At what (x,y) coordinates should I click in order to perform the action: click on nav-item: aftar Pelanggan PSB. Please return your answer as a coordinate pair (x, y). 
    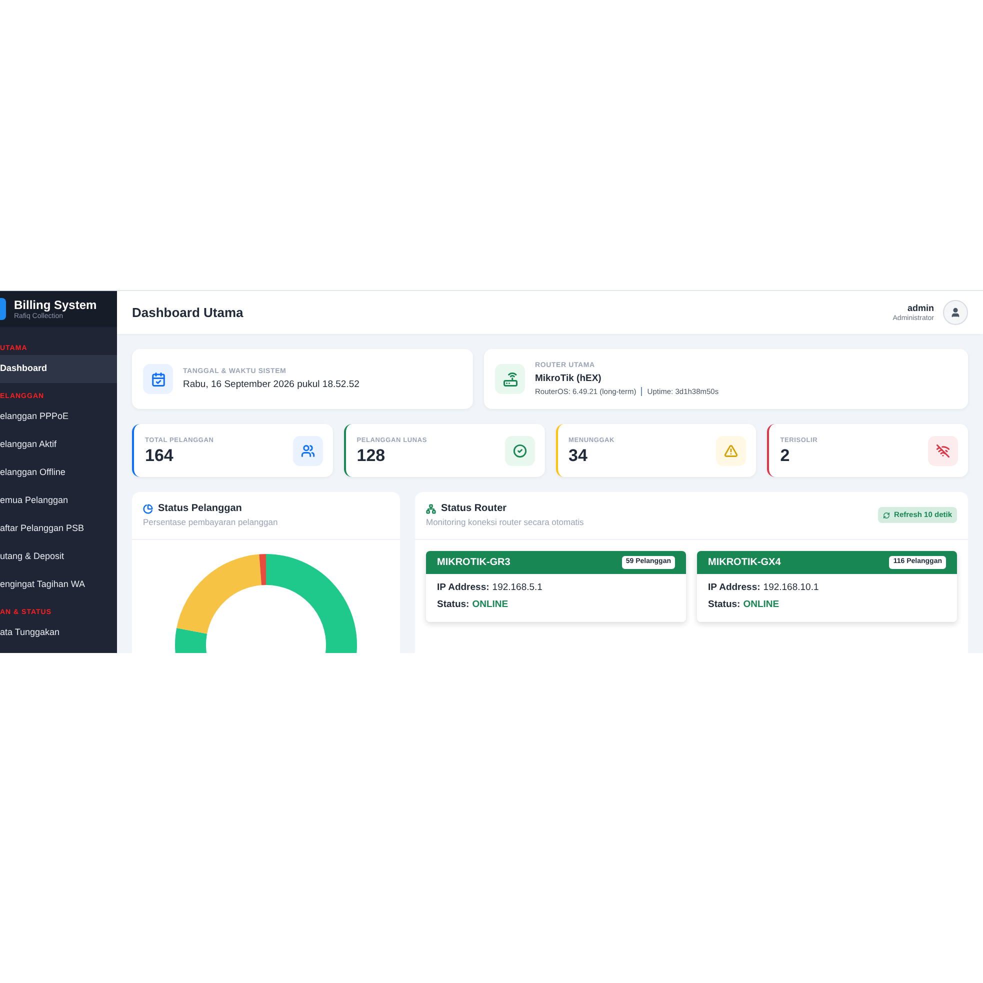
    Looking at the image, I should click on (58, 529).